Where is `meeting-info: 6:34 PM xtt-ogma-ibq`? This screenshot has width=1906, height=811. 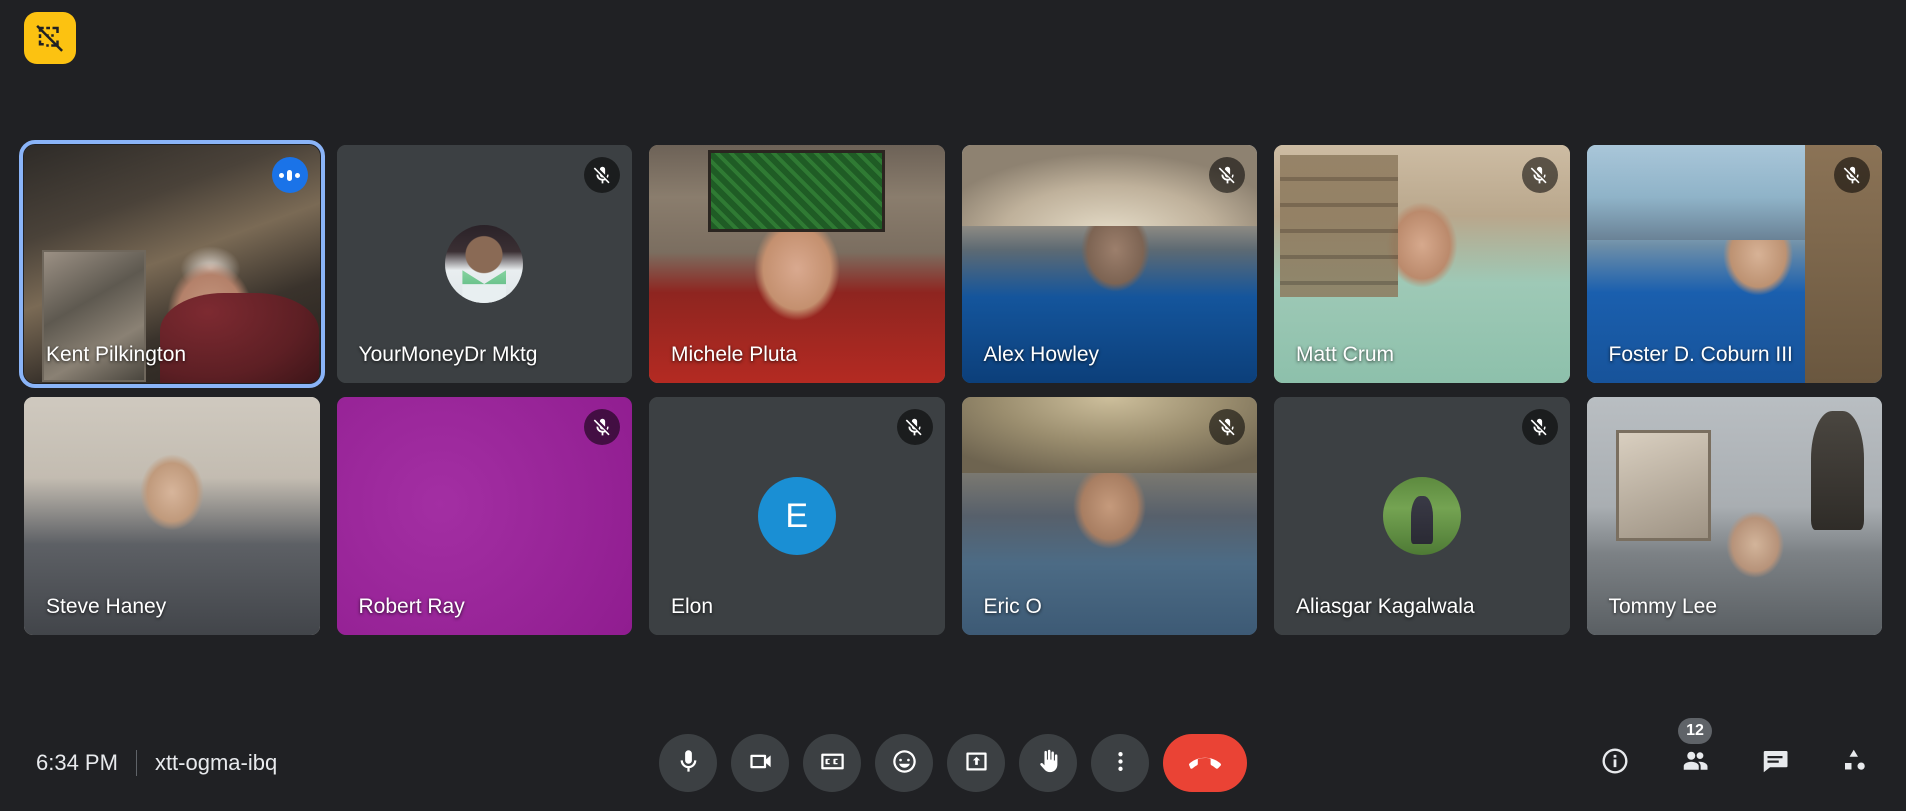
meeting-info: 6:34 PM xtt-ogma-ibq is located at coordinates (156, 763).